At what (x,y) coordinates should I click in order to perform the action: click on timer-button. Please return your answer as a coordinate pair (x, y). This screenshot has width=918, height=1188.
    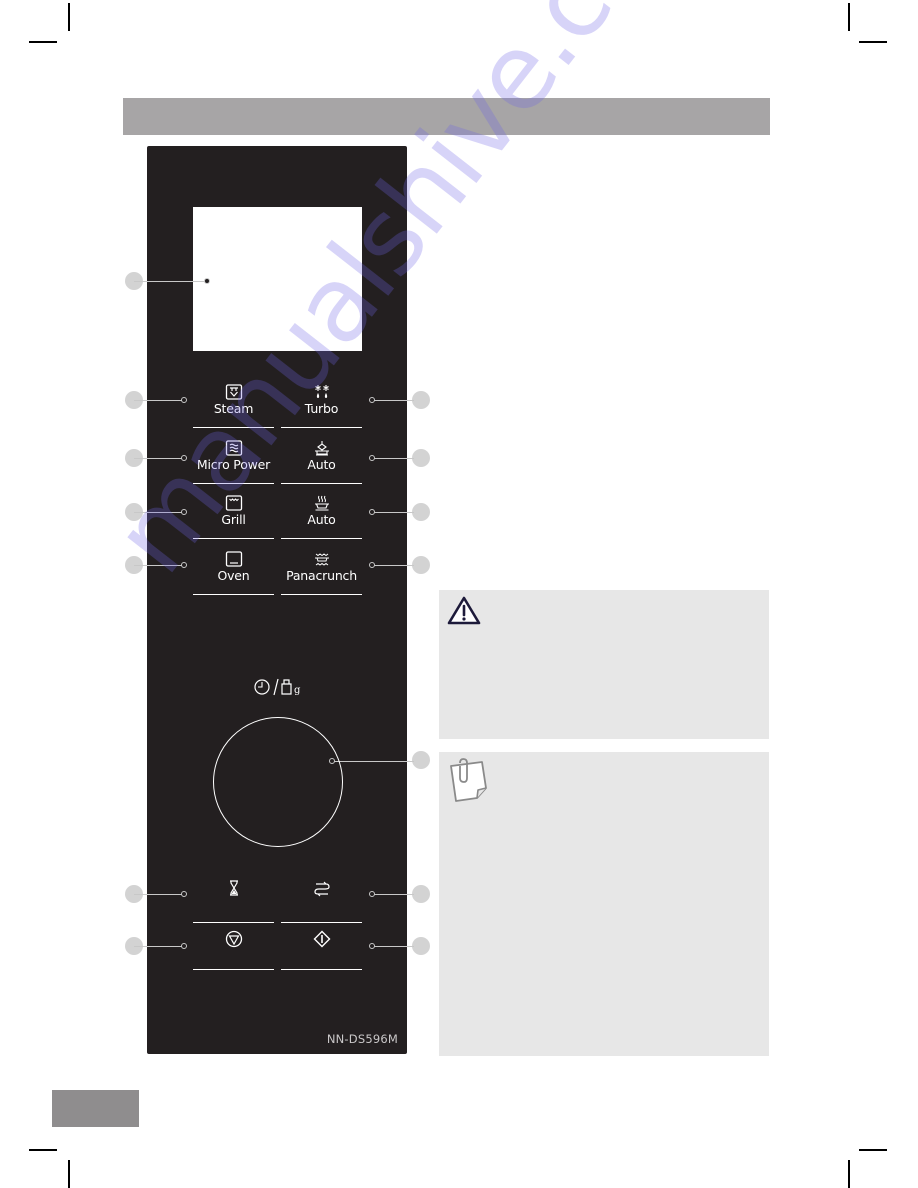
    Looking at the image, I should click on (233, 901).